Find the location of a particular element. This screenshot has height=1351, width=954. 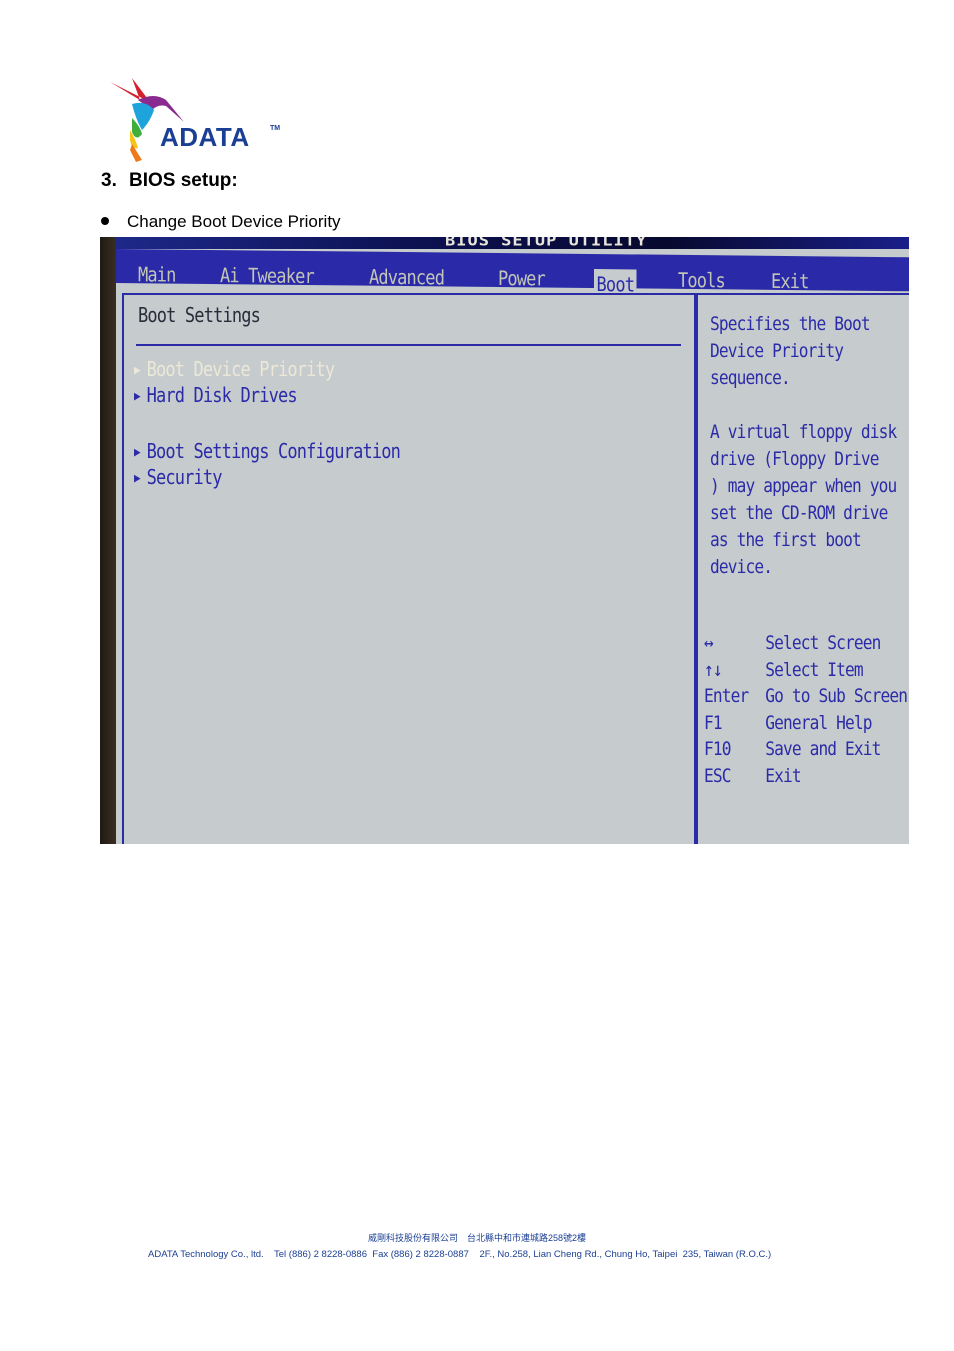

logo-trademark: TM is located at coordinates (275, 128).